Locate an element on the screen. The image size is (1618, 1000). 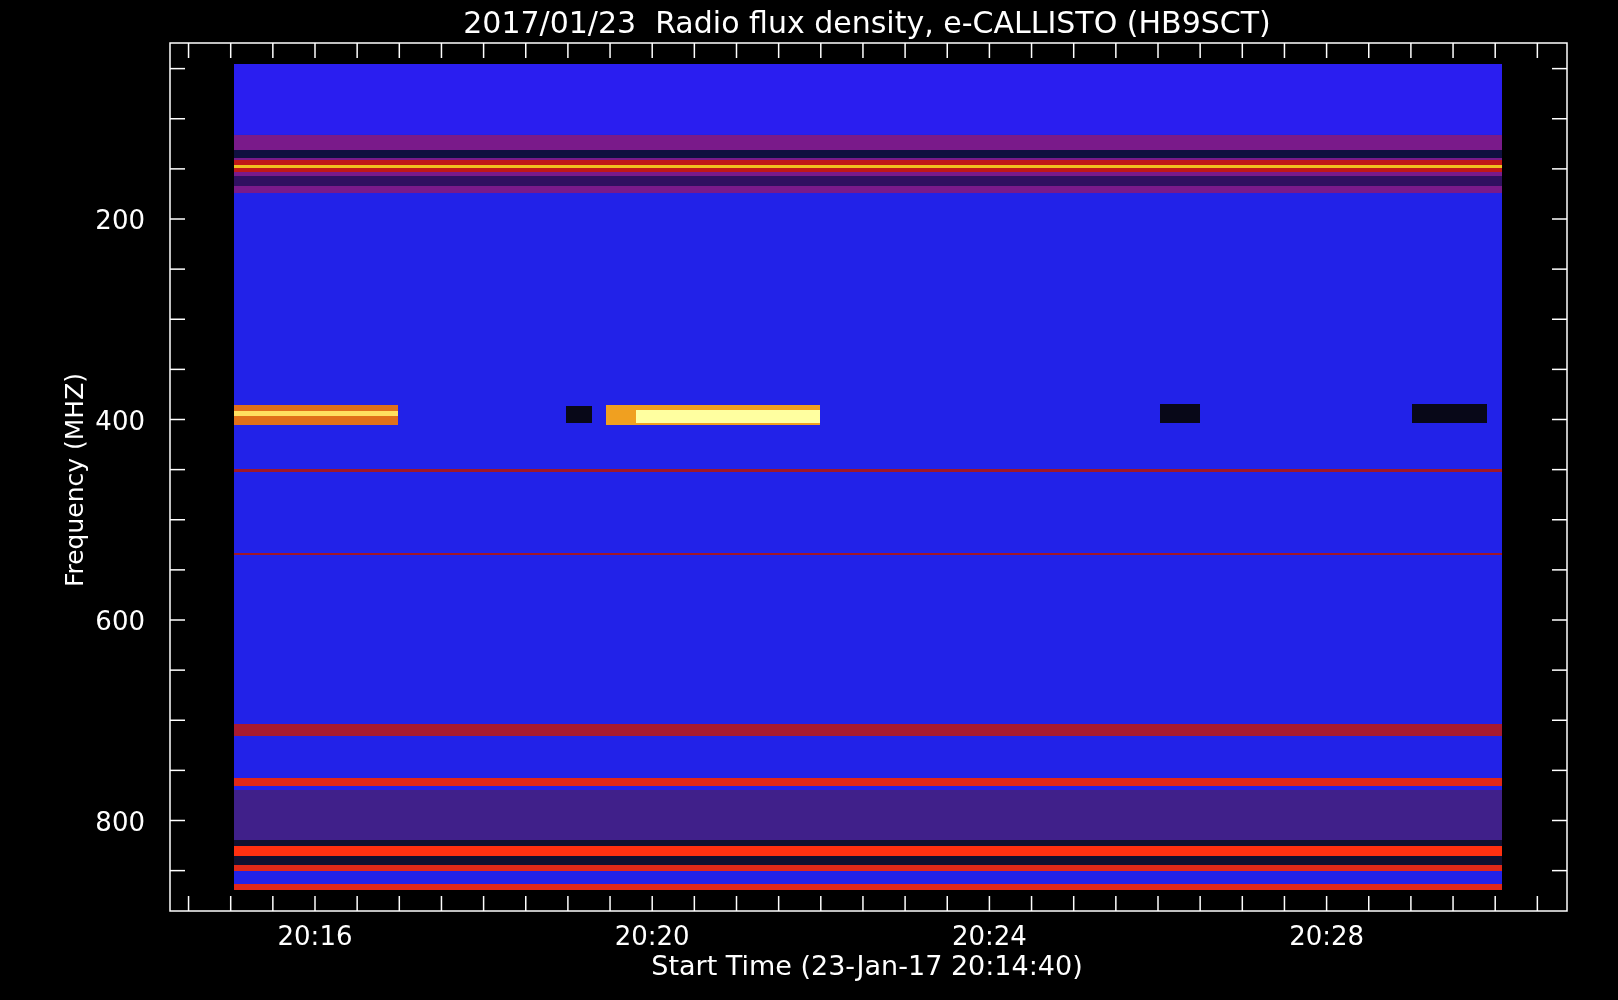
chart-title: 2017/01/23 Radio flux density, e-CALLISTO (HB9SCT) is located at coordinates (867, 22).